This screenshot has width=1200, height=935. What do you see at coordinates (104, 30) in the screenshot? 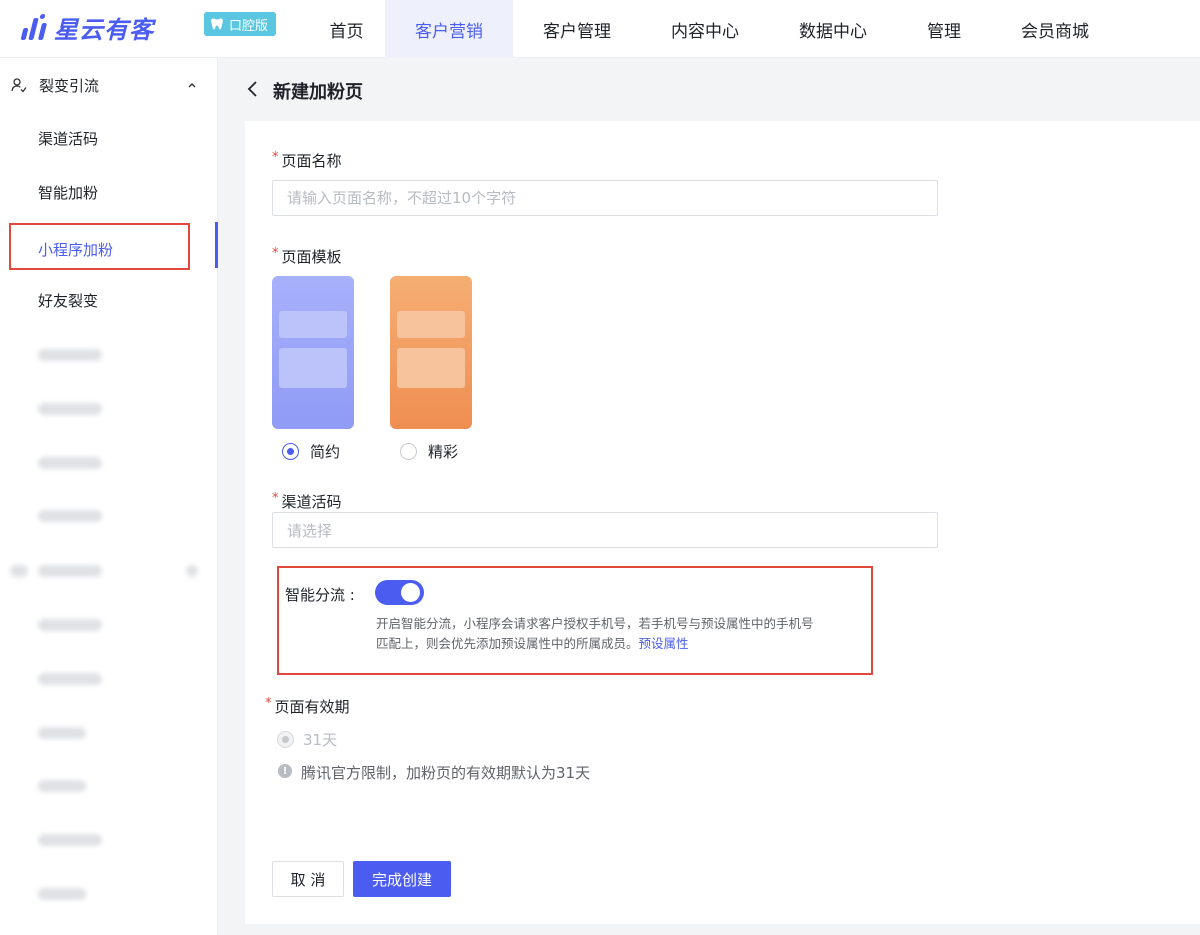
I see `brand-name: 星云有客` at bounding box center [104, 30].